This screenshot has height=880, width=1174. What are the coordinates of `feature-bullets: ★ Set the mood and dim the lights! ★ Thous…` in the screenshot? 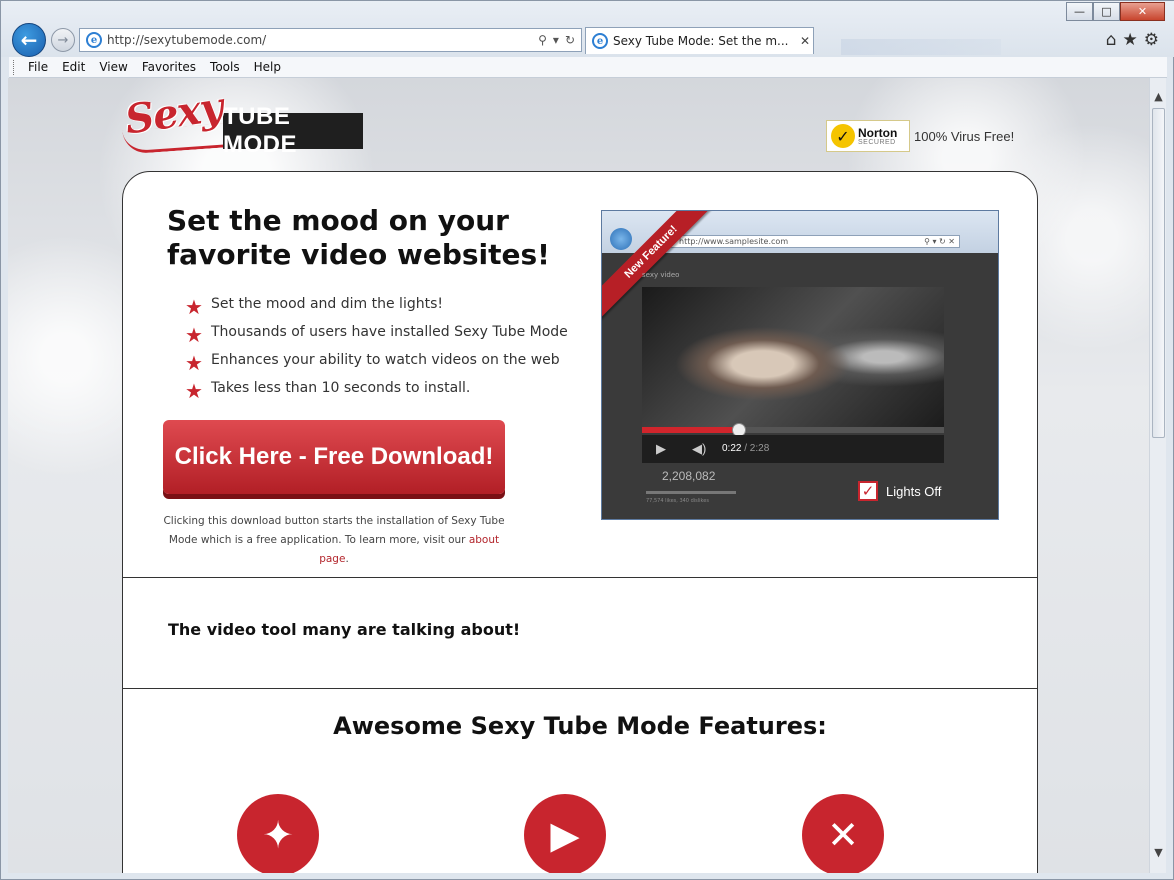 It's located at (385, 352).